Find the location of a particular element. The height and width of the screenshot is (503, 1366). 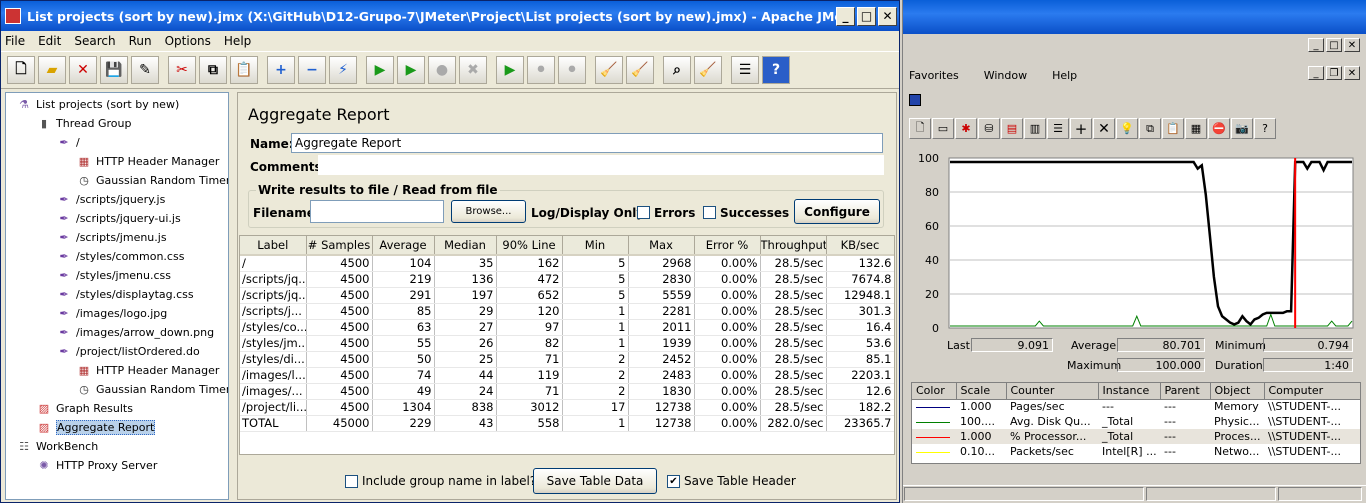

start-icon: ▶ is located at coordinates (380, 70).